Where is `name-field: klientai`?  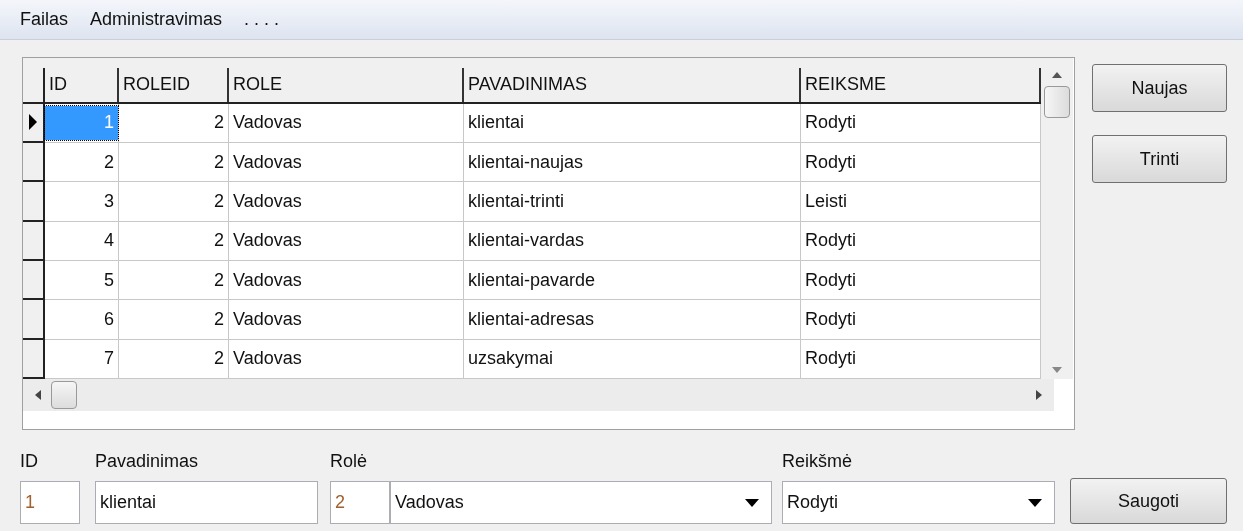
name-field: klientai is located at coordinates (206, 502).